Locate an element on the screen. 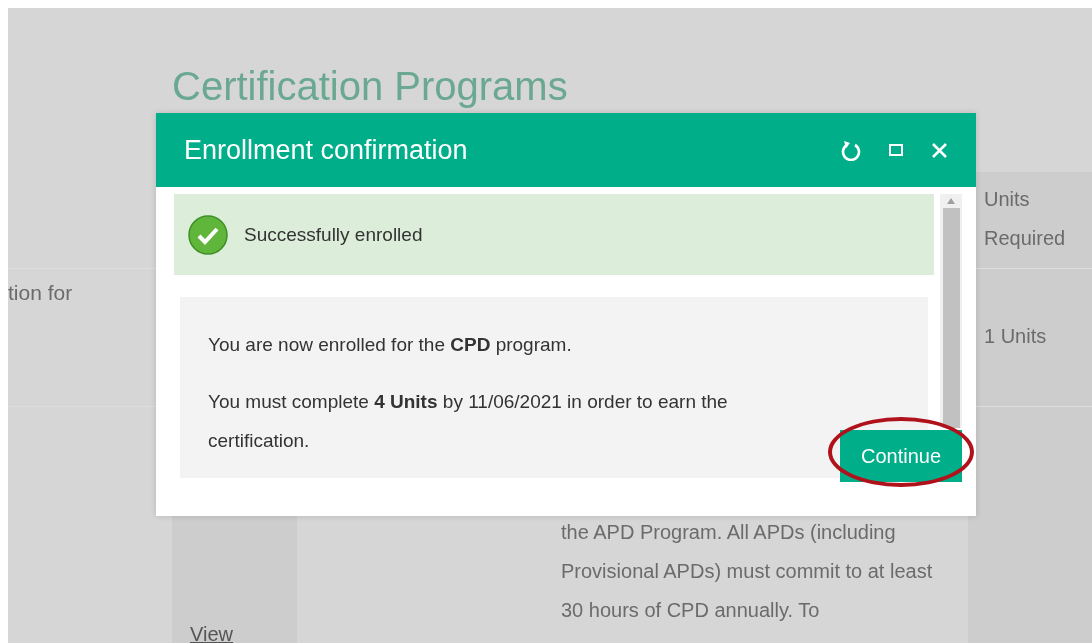 The height and width of the screenshot is (643, 1092). view-link: View is located at coordinates (211, 629).